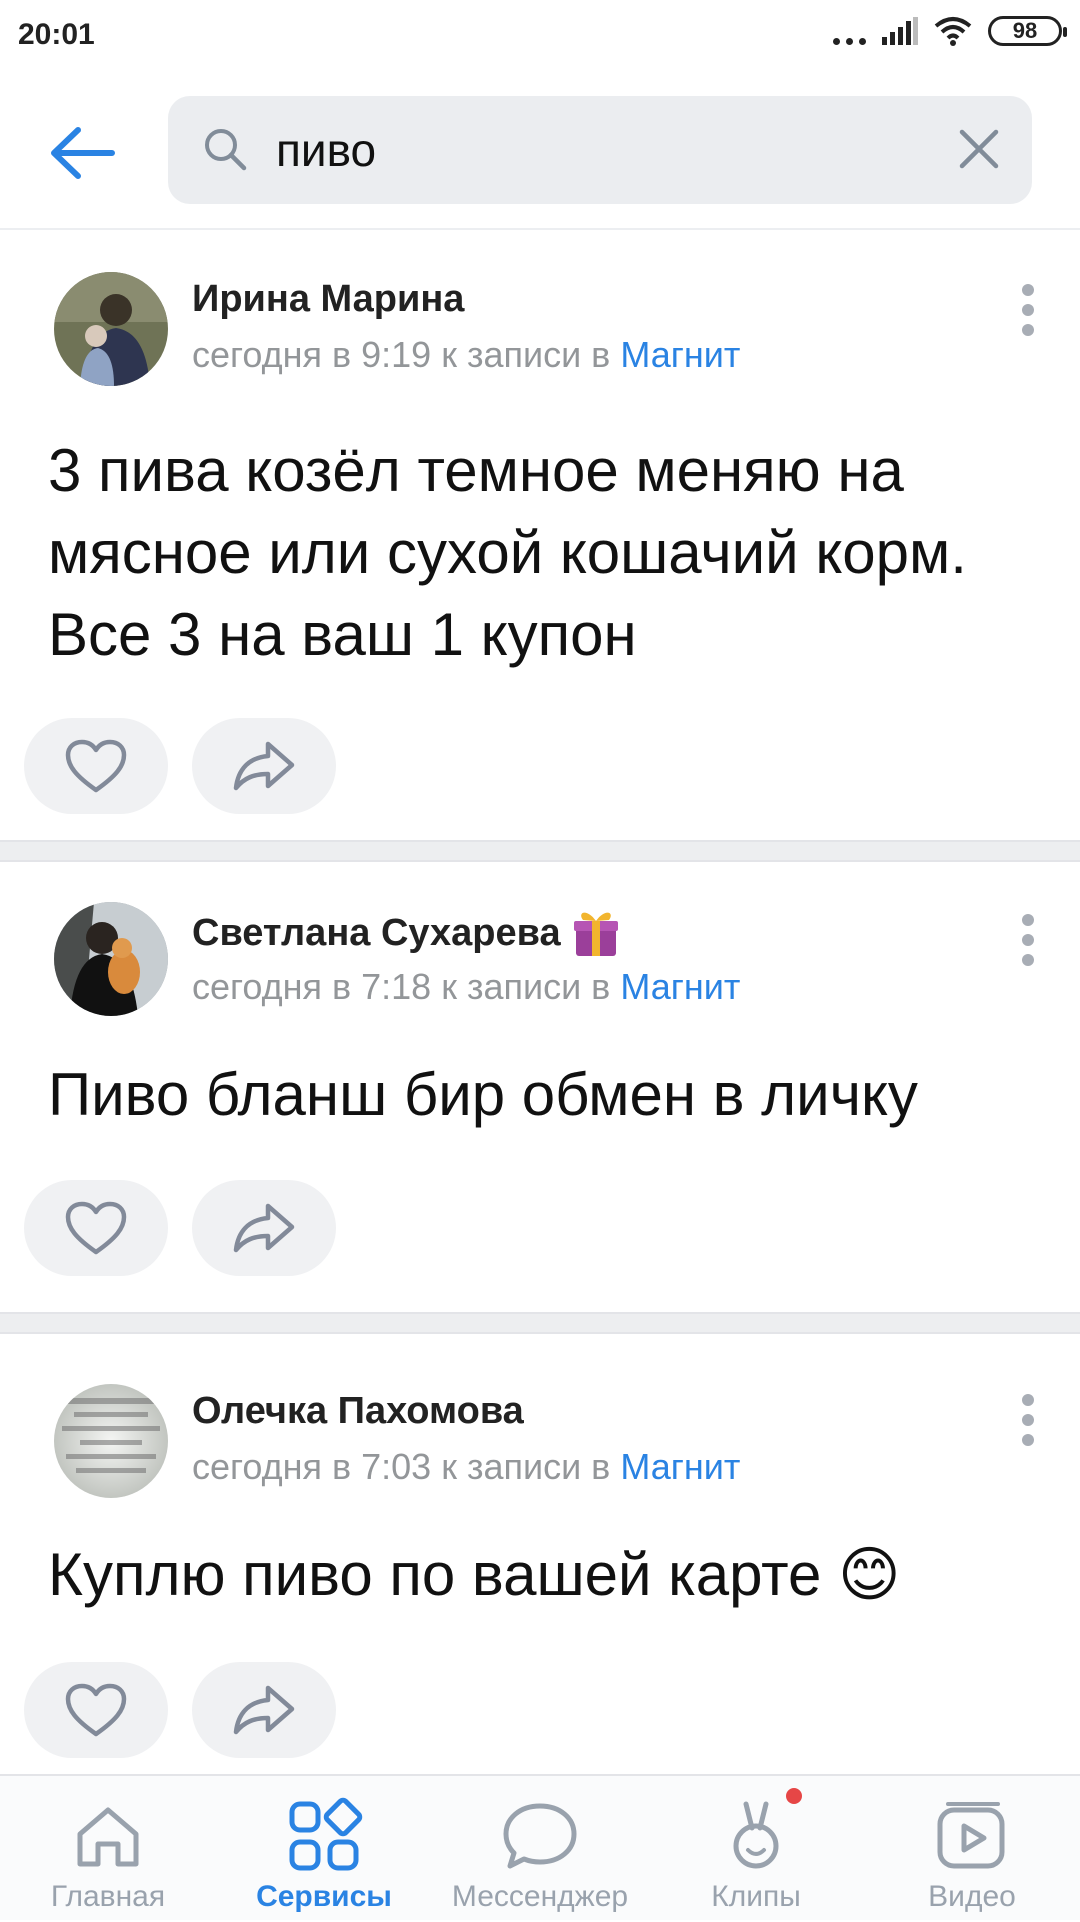 This screenshot has height=1922, width=1080. What do you see at coordinates (226, 150) in the screenshot?
I see `search-icon` at bounding box center [226, 150].